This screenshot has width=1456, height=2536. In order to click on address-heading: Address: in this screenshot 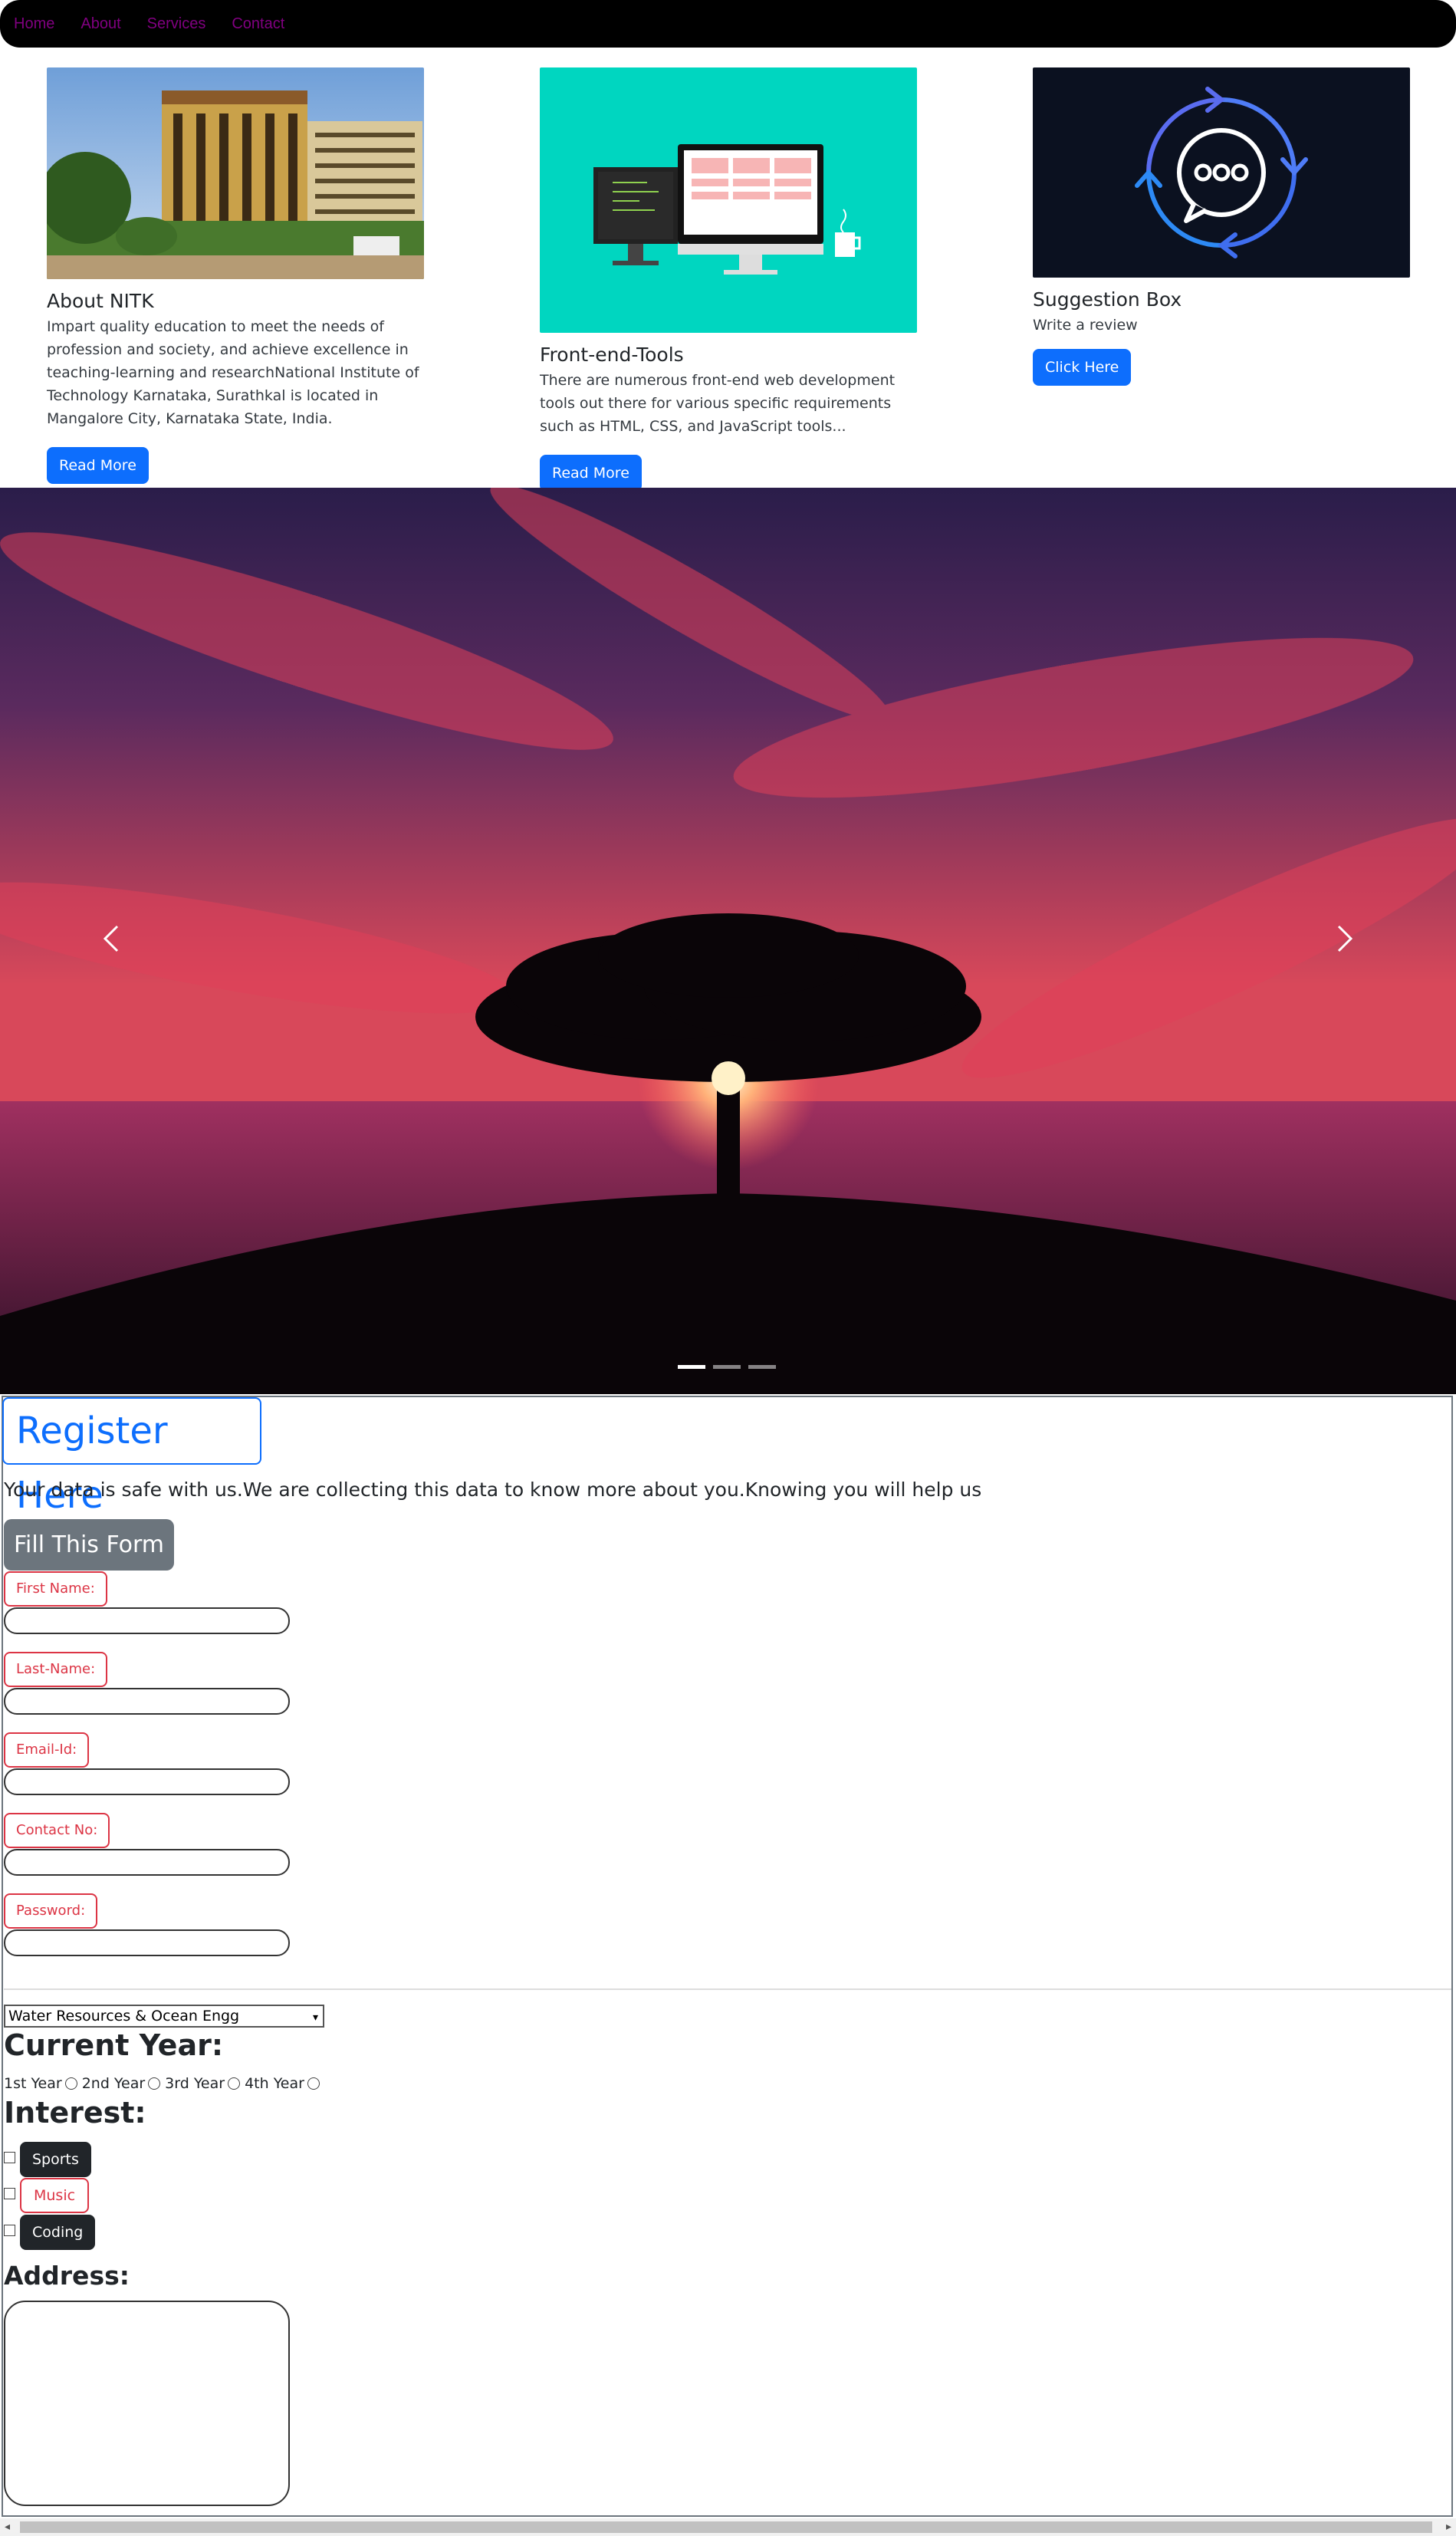, I will do `click(67, 2276)`.